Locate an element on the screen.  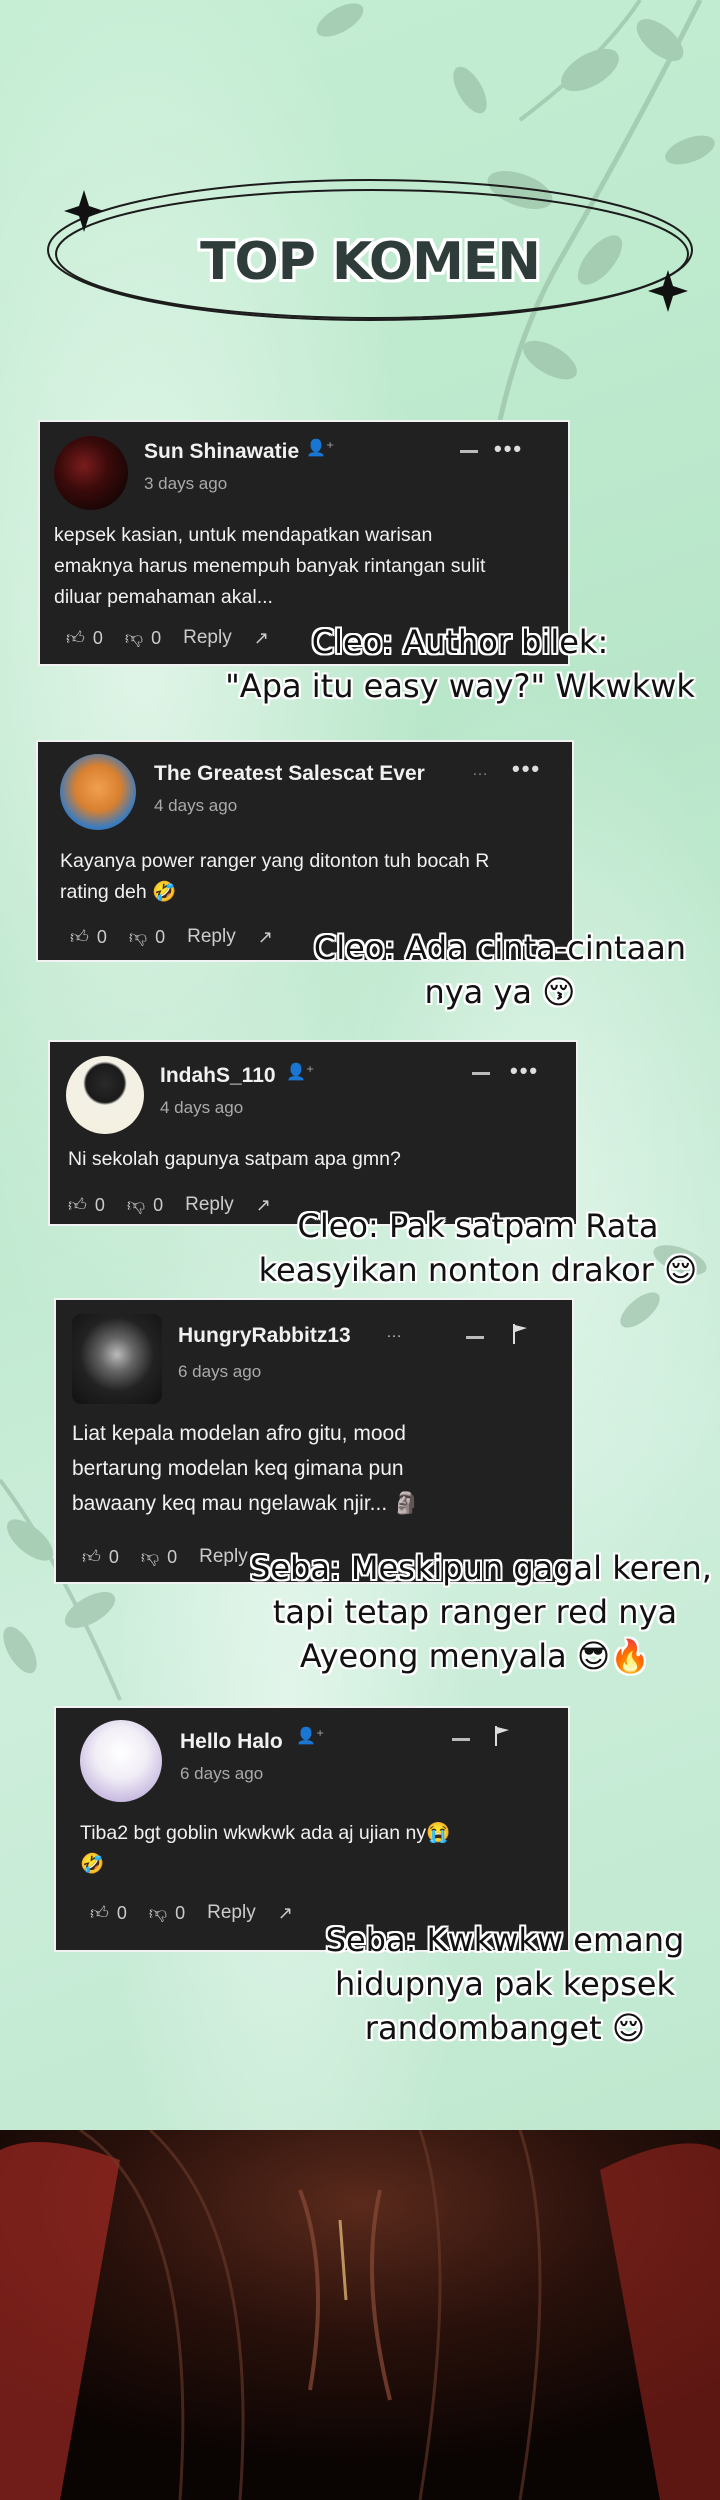
username: IndahS_110 is located at coordinates (218, 1076).